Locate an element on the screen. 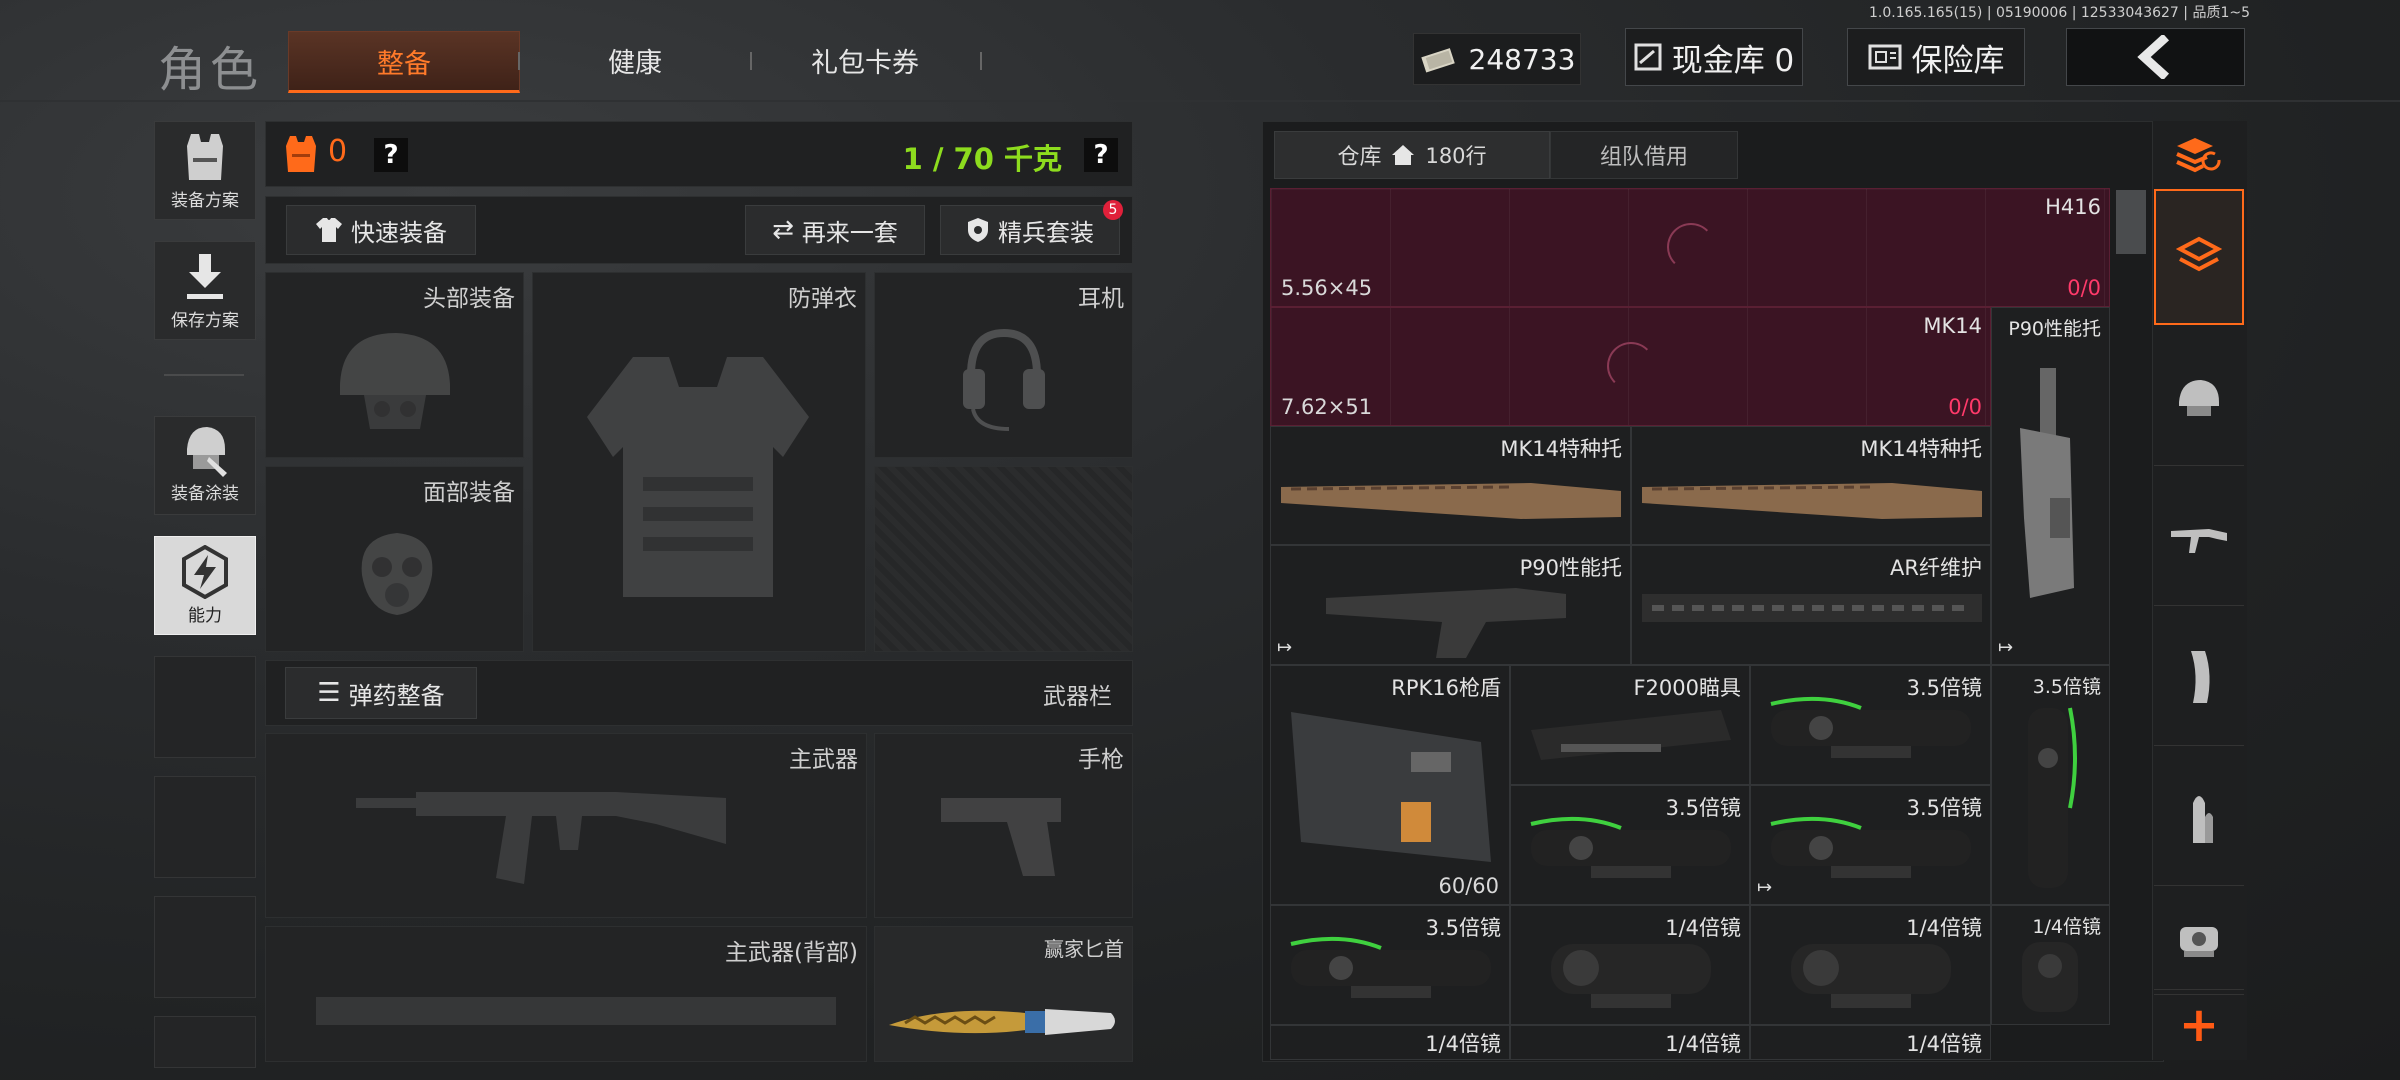 This screenshot has height=1080, width=2400. gas-mask-icon is located at coordinates (397, 574).